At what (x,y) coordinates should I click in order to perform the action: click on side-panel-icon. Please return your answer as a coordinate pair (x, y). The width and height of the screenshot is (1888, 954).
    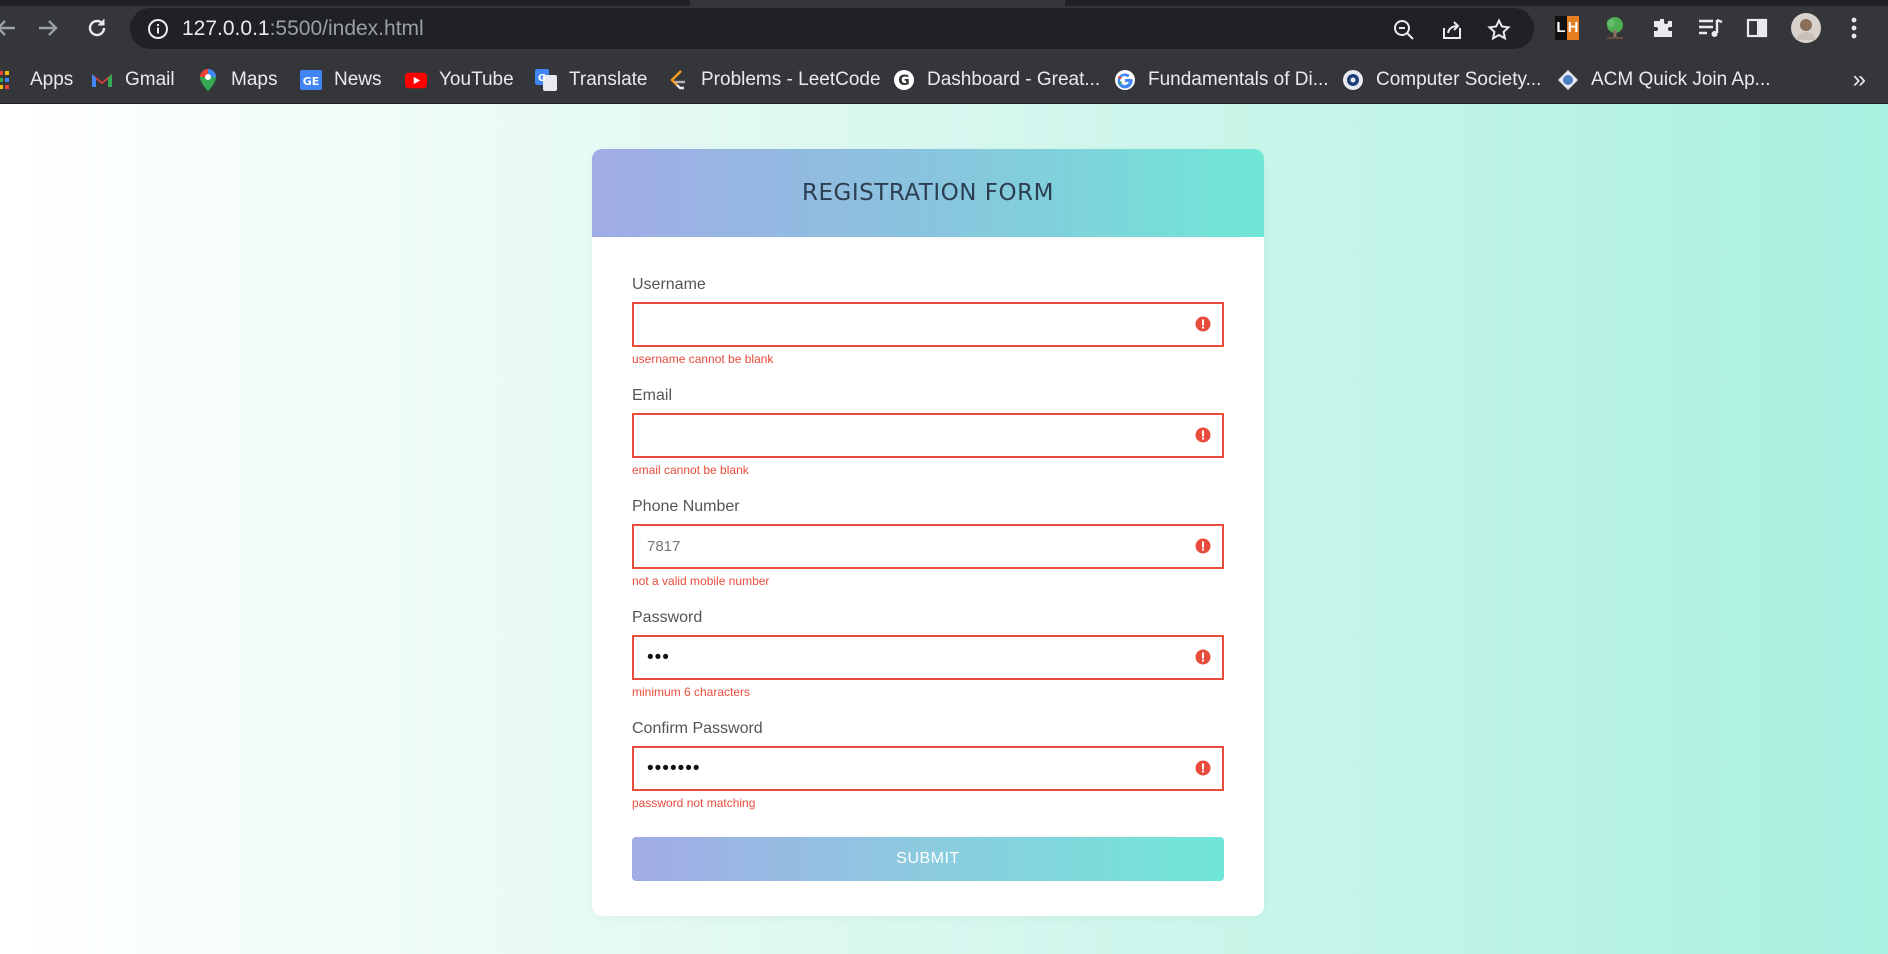
    Looking at the image, I should click on (1757, 28).